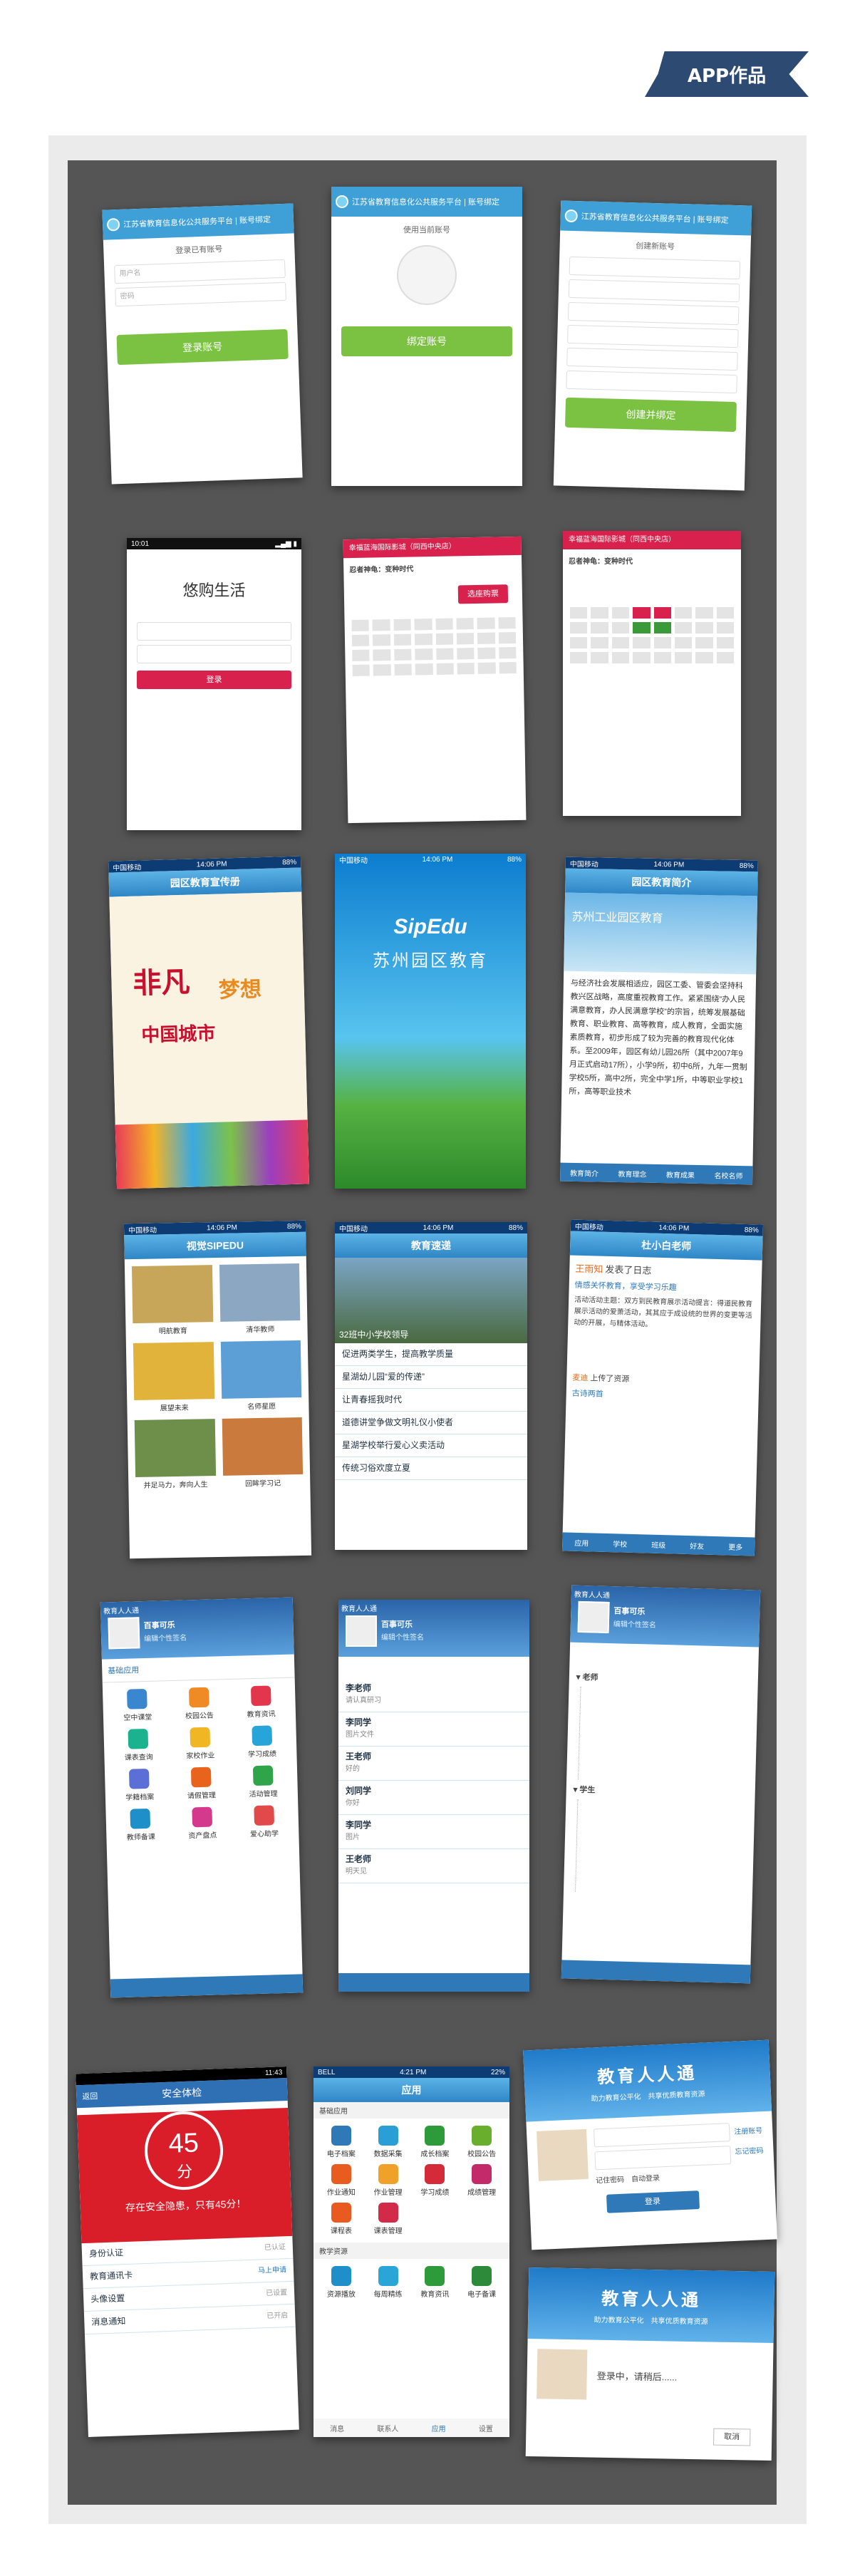 This screenshot has height=2576, width=855. Describe the element at coordinates (663, 1679) in the screenshot. I see `contact-group: ▾ 老师` at that location.